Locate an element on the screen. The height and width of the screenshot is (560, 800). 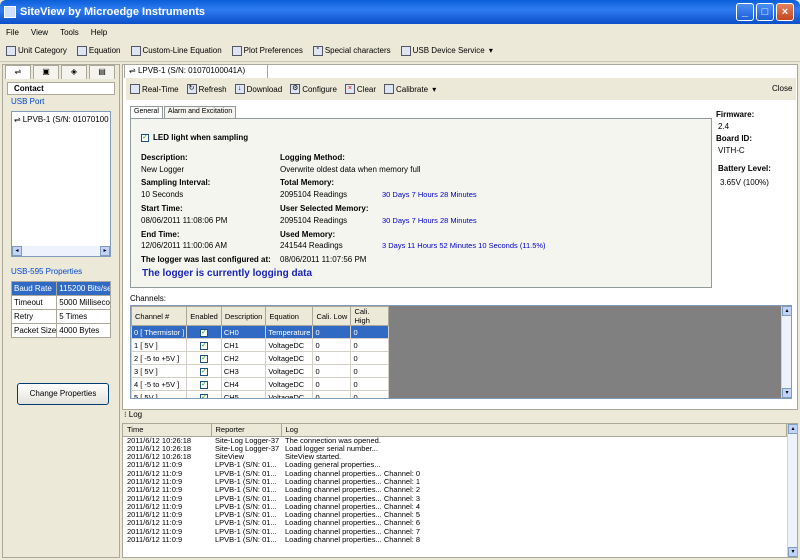
log-header-log: Log is located at coordinates (534, 430).